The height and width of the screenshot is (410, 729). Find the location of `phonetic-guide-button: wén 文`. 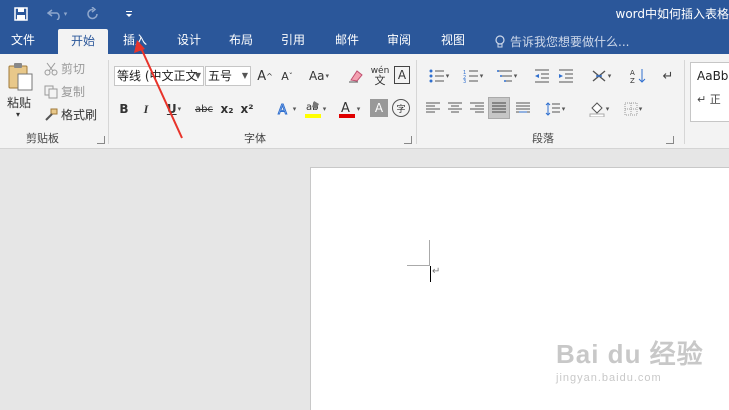

phonetic-guide-button: wén 文 is located at coordinates (380, 76).